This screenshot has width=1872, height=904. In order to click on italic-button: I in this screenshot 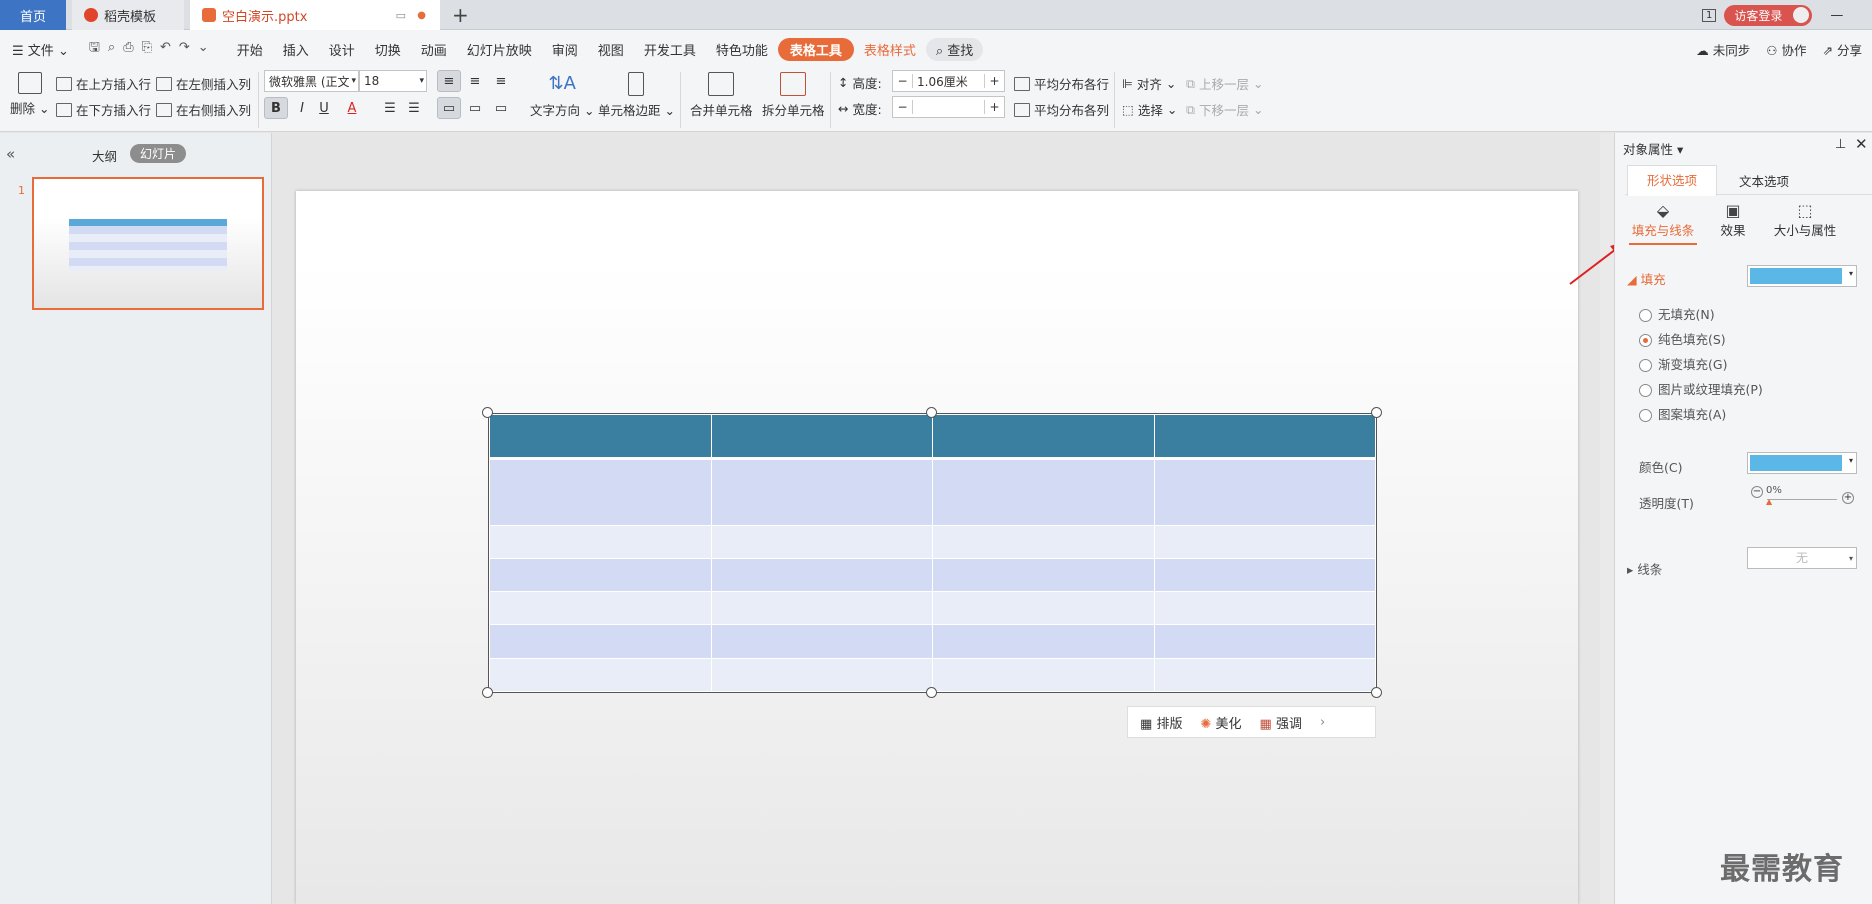, I will do `click(302, 108)`.